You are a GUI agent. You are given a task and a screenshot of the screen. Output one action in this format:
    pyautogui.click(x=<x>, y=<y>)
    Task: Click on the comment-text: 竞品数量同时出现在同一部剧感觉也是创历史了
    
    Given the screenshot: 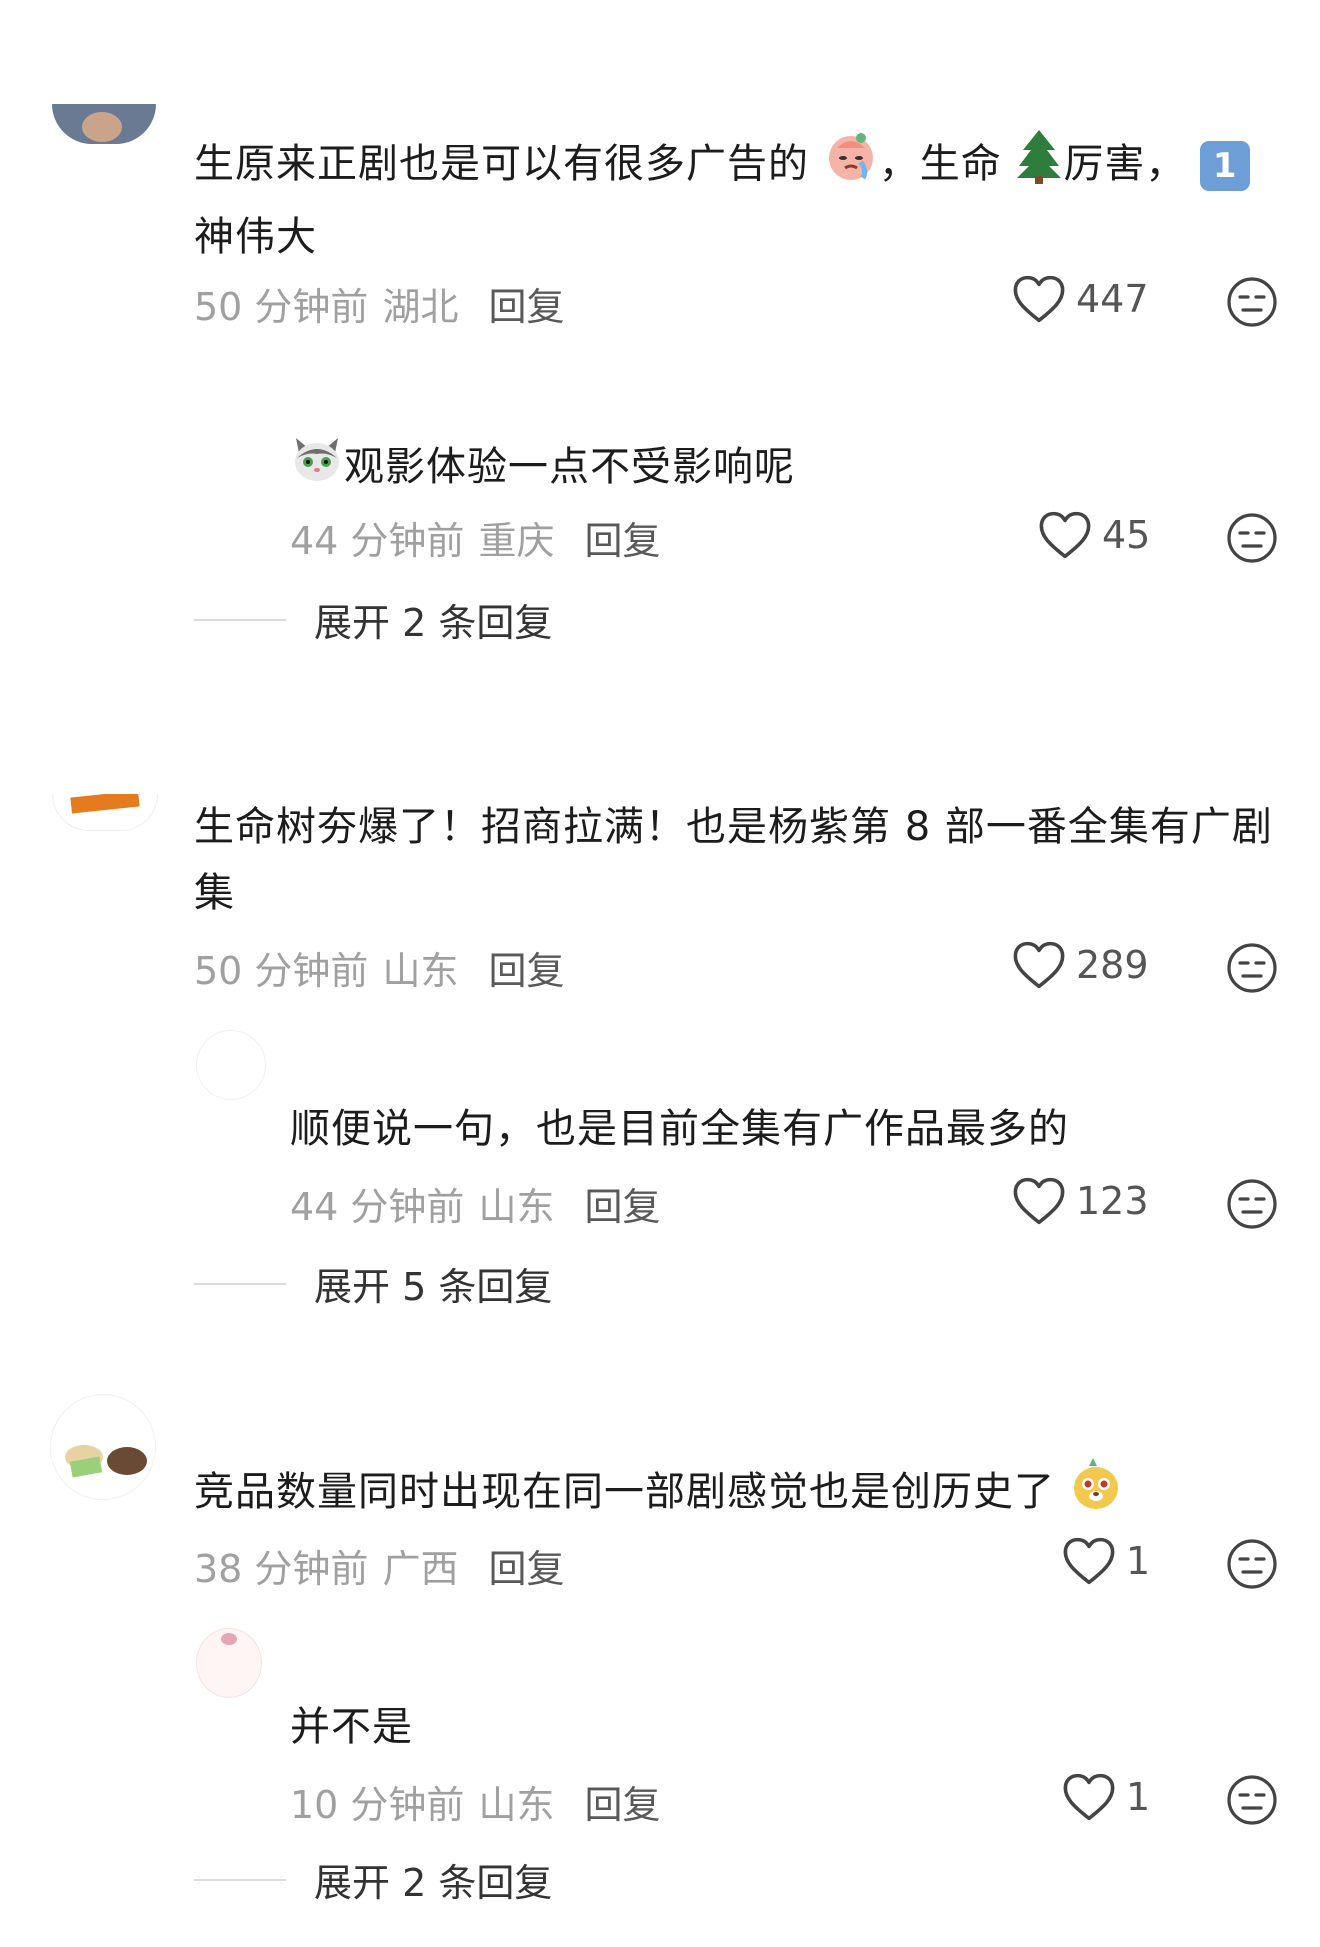 What is the action you would take?
    pyautogui.click(x=739, y=1494)
    